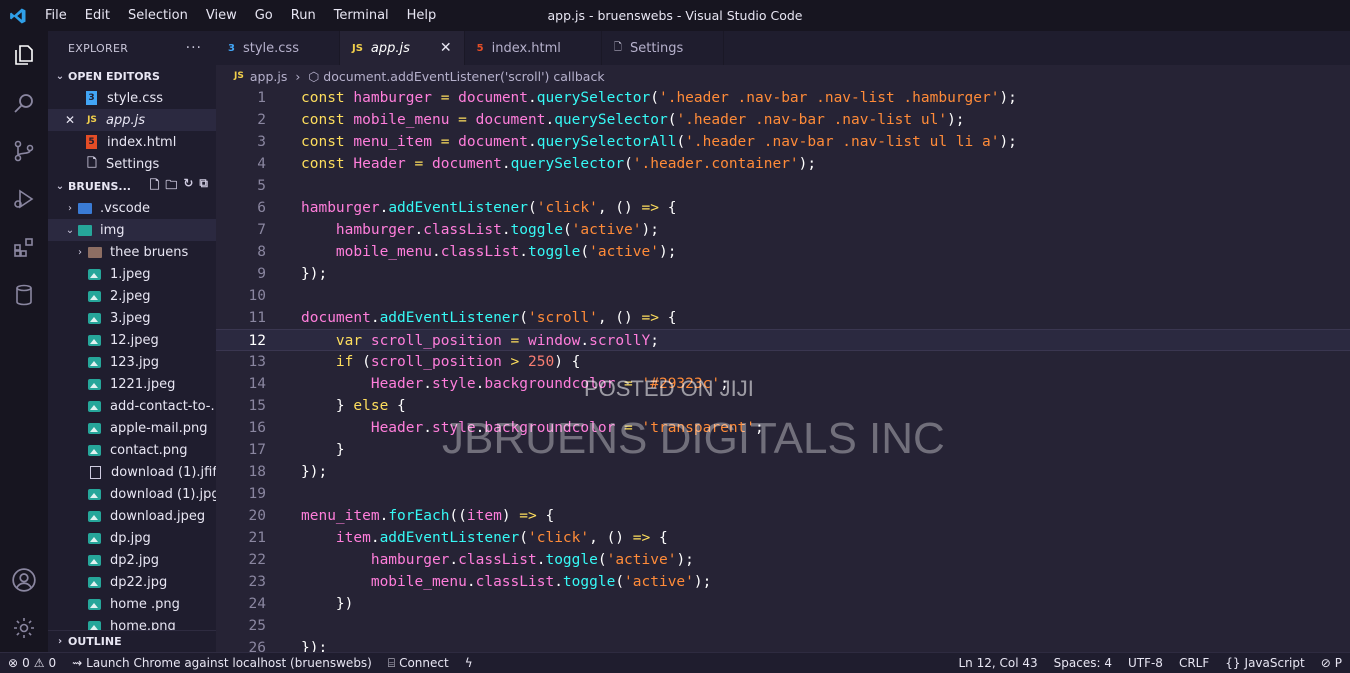 The width and height of the screenshot is (1350, 673). What do you see at coordinates (132, 296) in the screenshot?
I see `tree-item: 2.jpeg` at bounding box center [132, 296].